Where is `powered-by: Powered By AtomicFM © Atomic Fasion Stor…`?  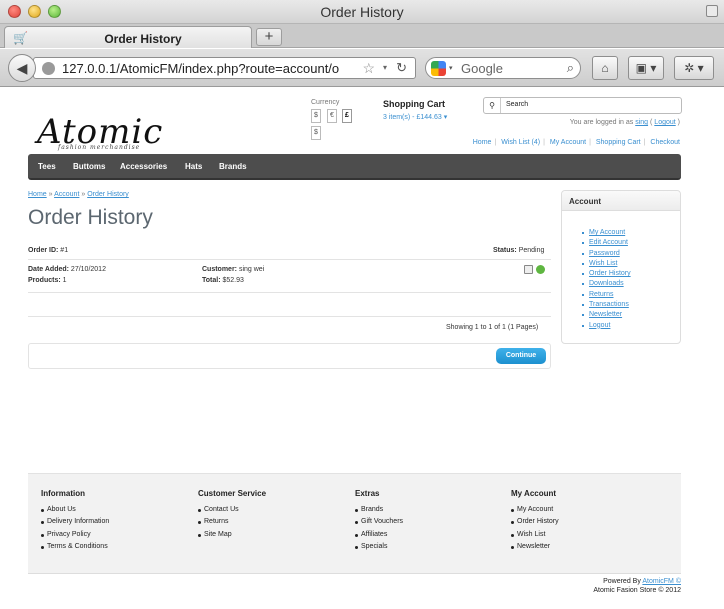
powered-by: Powered By AtomicFM © Atomic Fasion Stor… is located at coordinates (637, 586).